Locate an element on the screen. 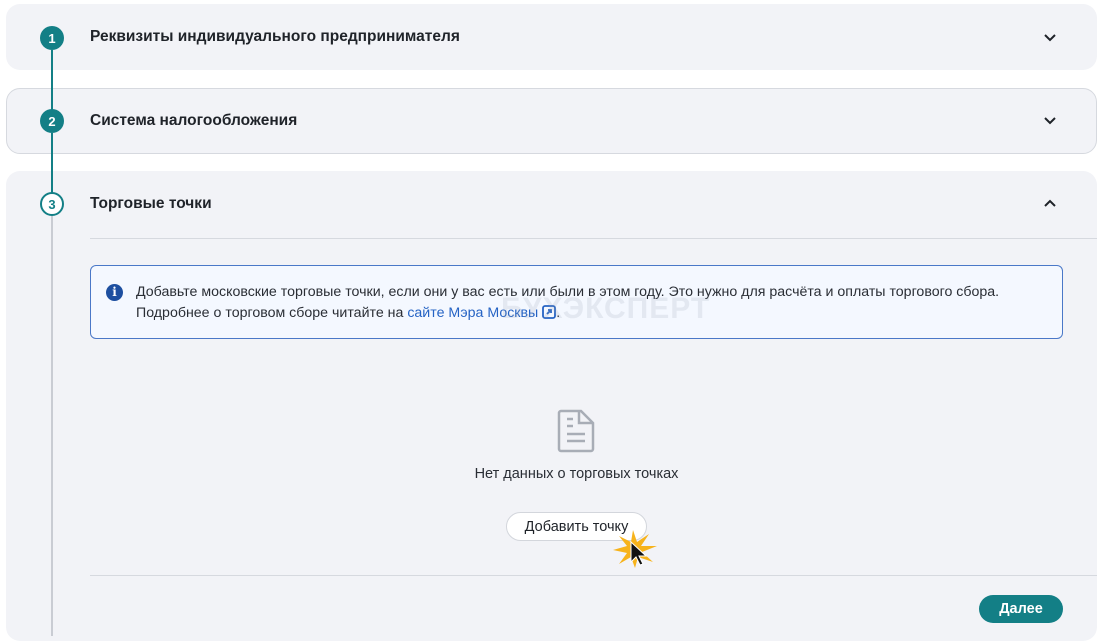 This screenshot has height=641, width=1101. empty-state-text: Нет данных о торговых точках is located at coordinates (576, 474).